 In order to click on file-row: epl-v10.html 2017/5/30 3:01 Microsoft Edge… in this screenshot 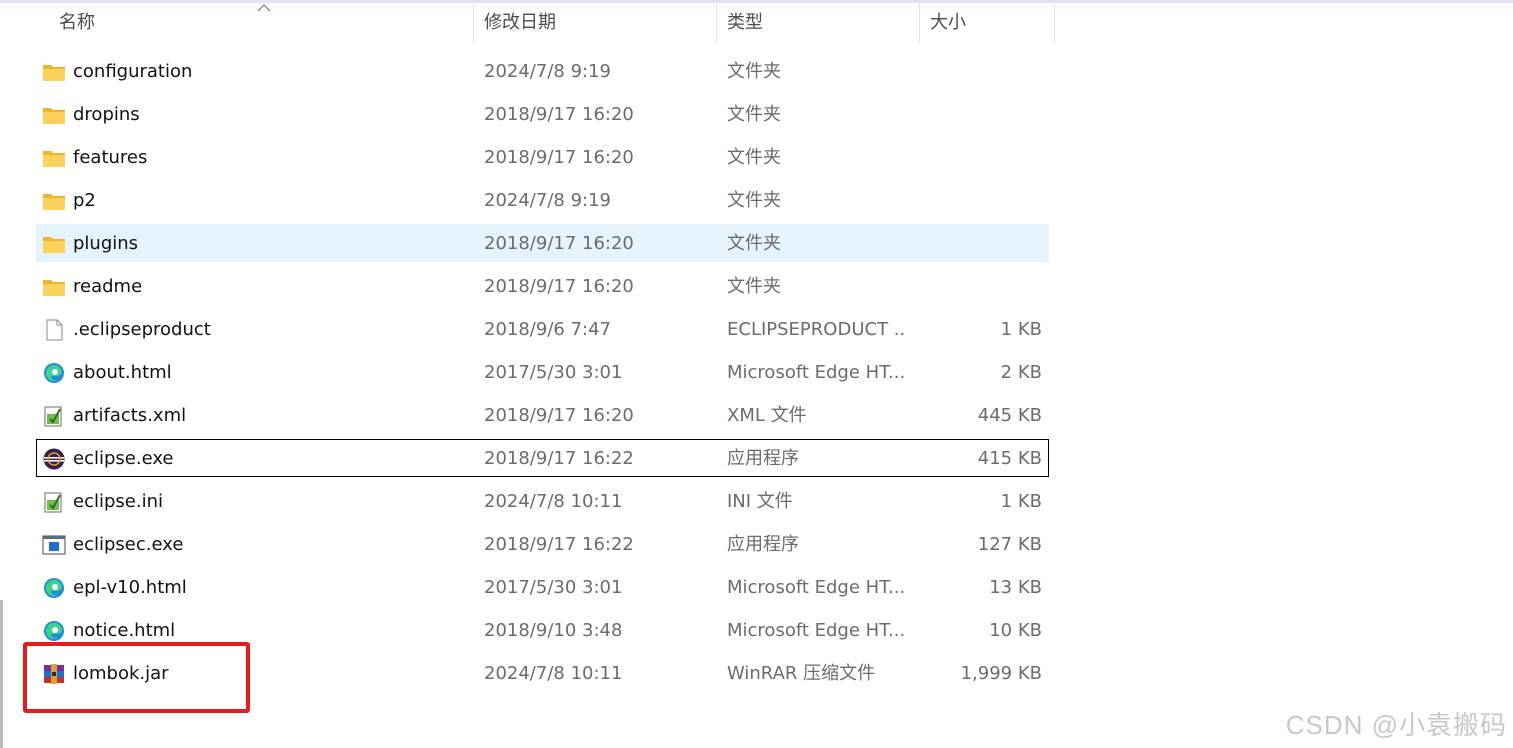, I will do `click(542, 587)`.